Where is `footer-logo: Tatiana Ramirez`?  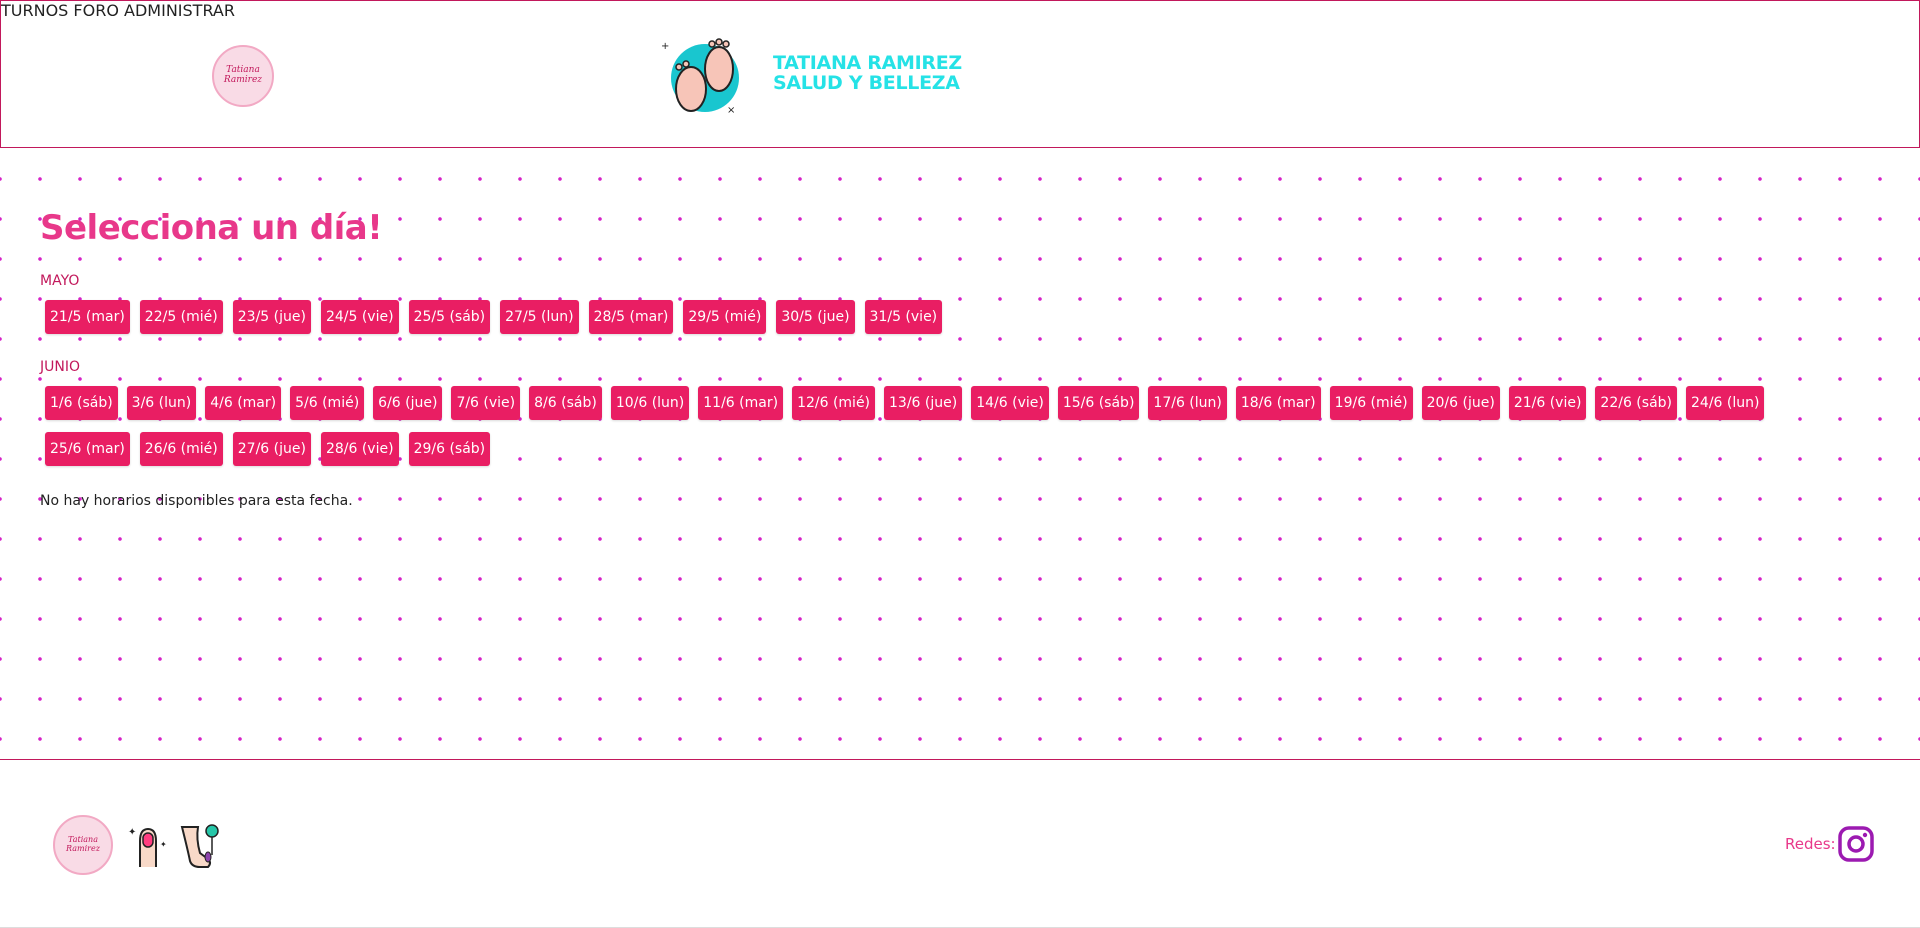 footer-logo: Tatiana Ramirez is located at coordinates (83, 845).